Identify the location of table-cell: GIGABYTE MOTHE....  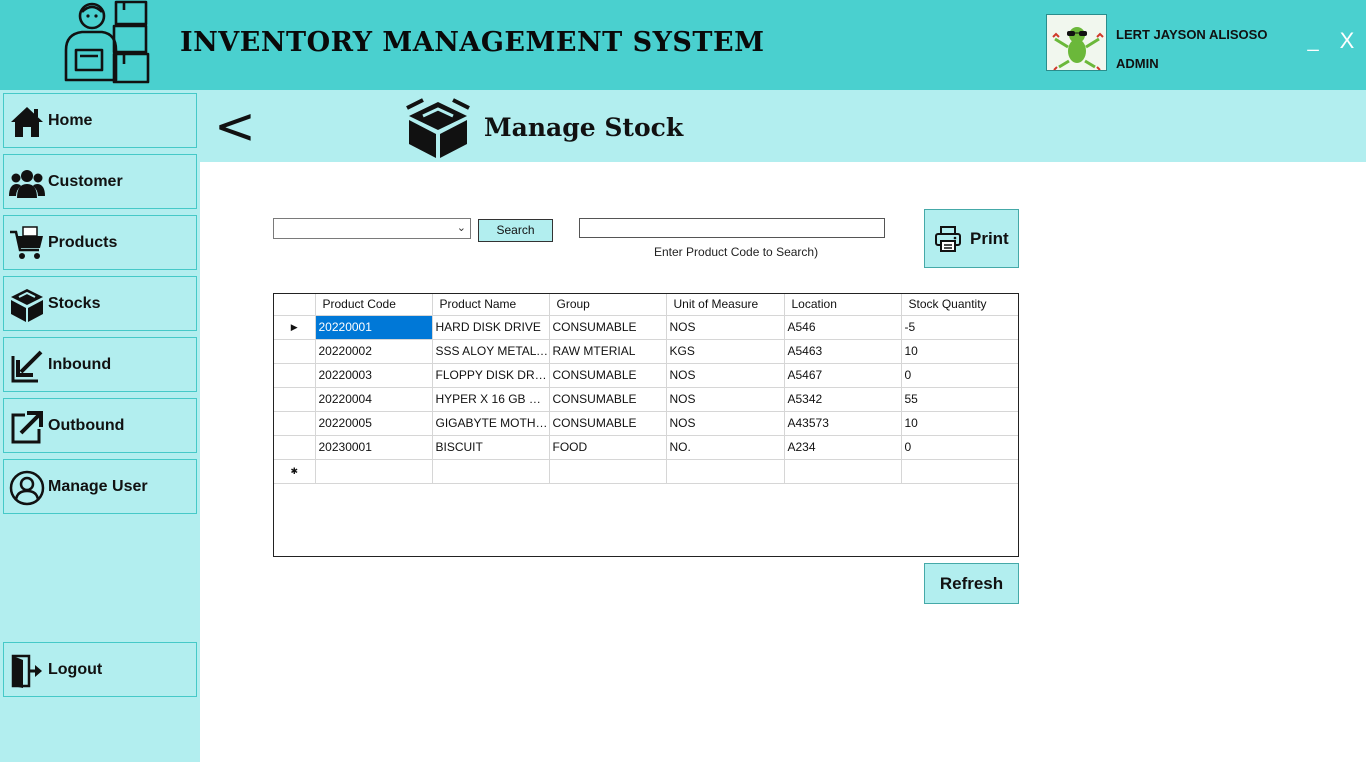
(491, 423).